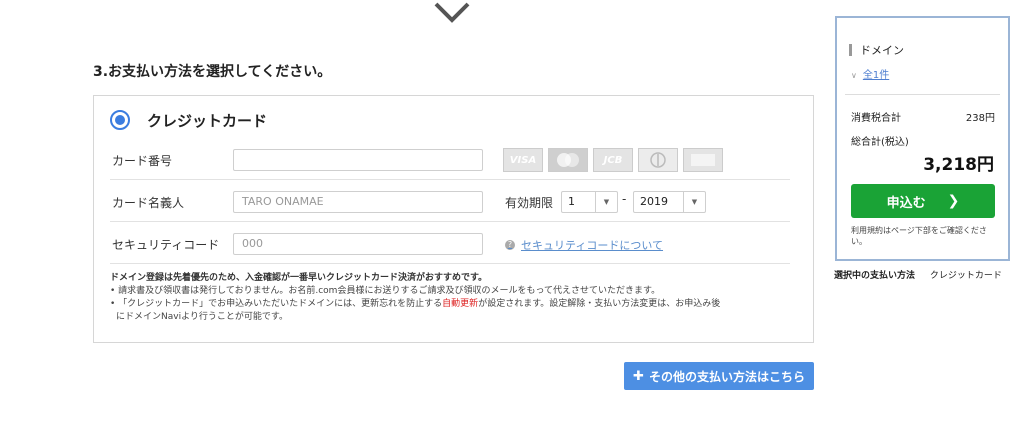 The width and height of the screenshot is (1024, 432). What do you see at coordinates (980, 118) in the screenshot?
I see `tax-value: 238円` at bounding box center [980, 118].